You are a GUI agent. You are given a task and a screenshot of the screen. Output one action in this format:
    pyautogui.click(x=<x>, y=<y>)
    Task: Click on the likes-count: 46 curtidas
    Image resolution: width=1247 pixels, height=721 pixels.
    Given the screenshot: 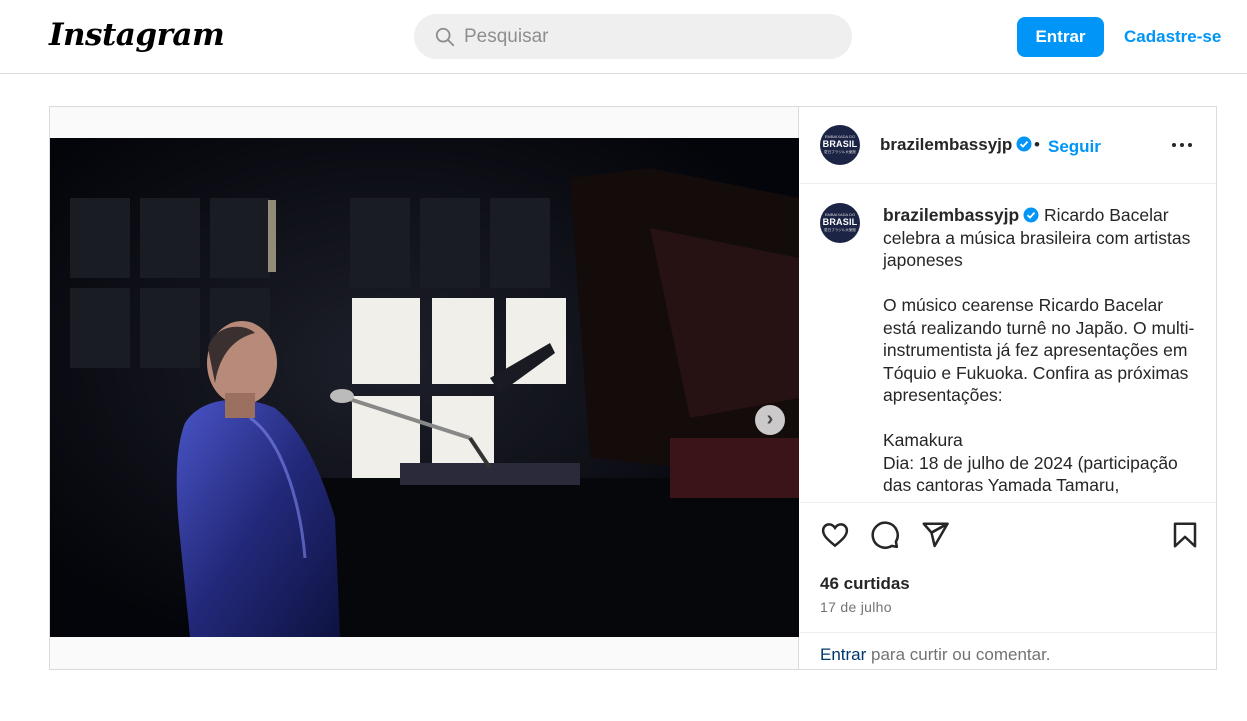 What is the action you would take?
    pyautogui.click(x=865, y=584)
    